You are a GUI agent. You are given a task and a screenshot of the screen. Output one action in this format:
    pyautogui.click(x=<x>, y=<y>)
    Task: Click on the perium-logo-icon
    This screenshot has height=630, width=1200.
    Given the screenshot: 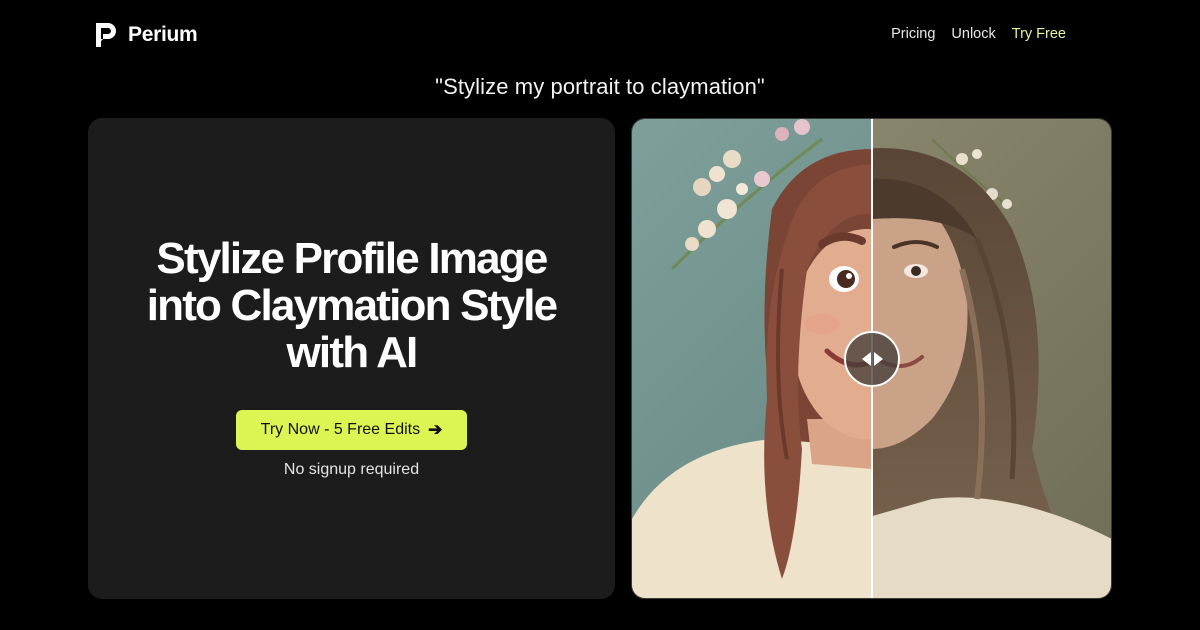 What is the action you would take?
    pyautogui.click(x=106, y=35)
    